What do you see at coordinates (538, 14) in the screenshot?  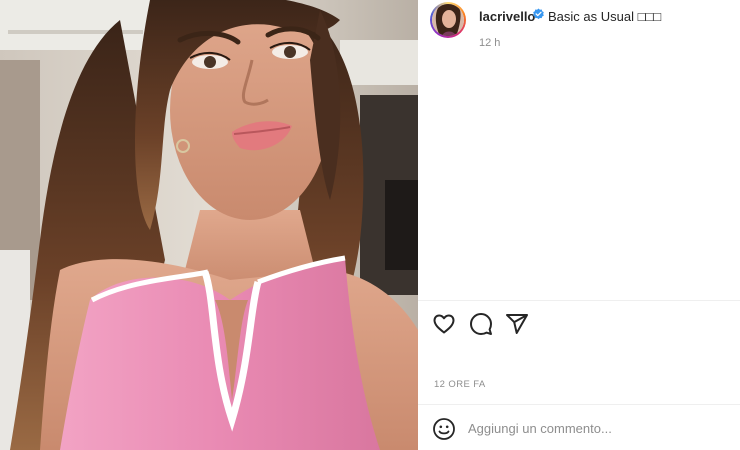 I see `verified-badge-icon` at bounding box center [538, 14].